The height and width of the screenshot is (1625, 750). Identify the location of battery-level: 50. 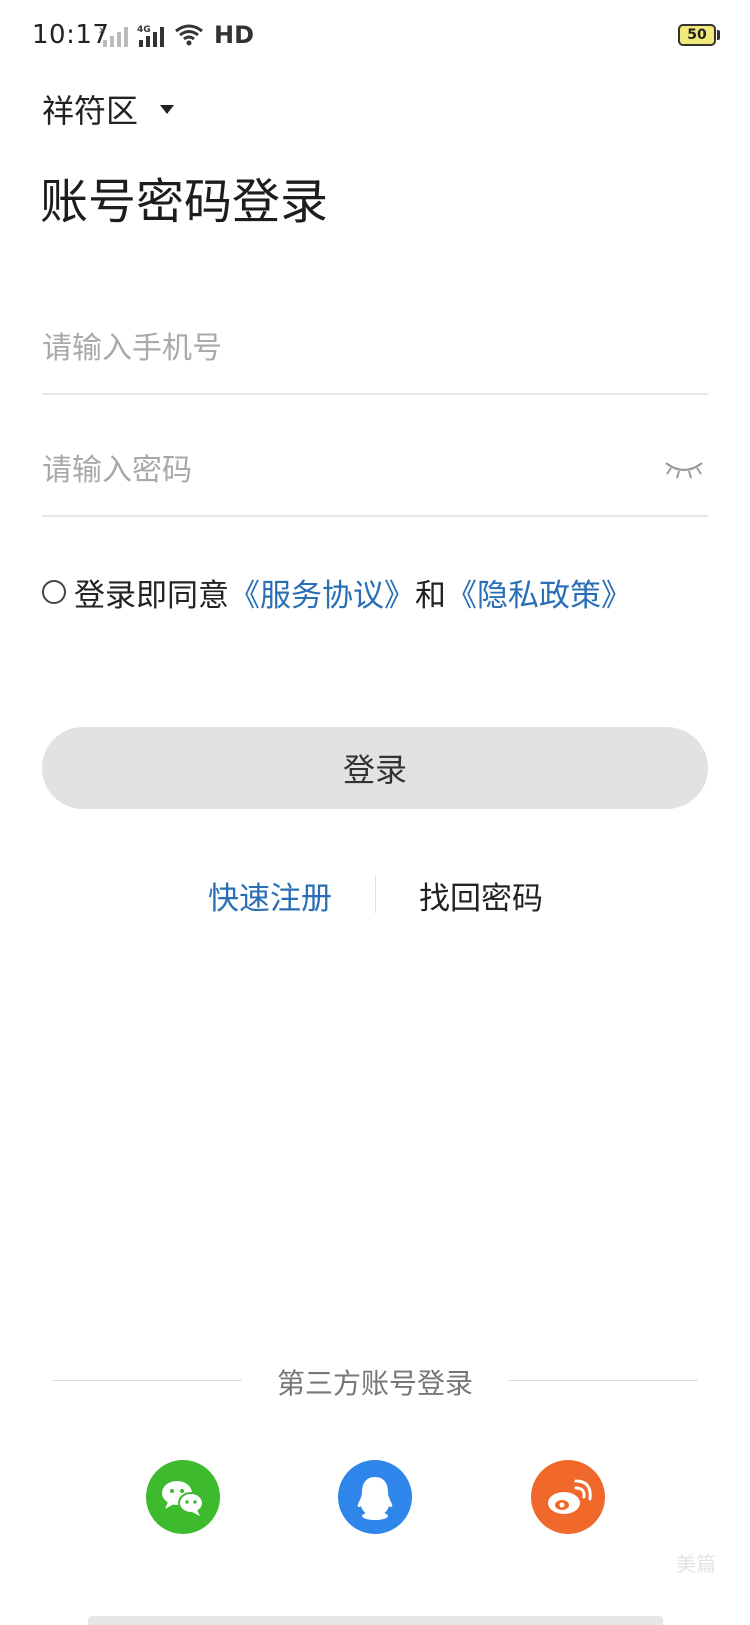
(697, 35).